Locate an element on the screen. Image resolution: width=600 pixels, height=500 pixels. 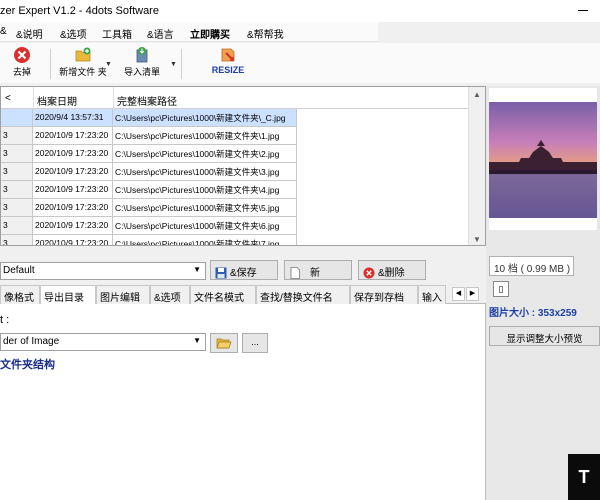
open-folder-button is located at coordinates (224, 343).